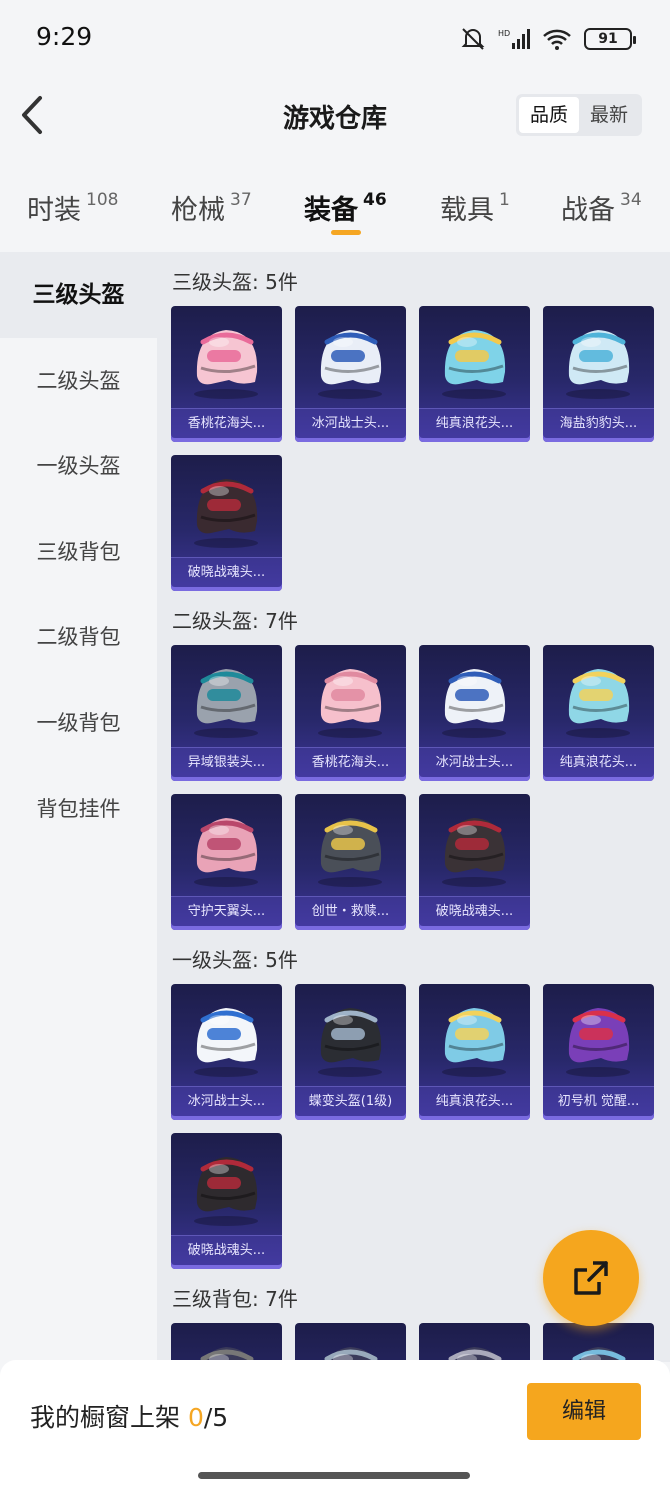 This screenshot has width=670, height=1490. I want to click on showcase-status: 我的橱窗上架 0/5, so click(129, 1416).